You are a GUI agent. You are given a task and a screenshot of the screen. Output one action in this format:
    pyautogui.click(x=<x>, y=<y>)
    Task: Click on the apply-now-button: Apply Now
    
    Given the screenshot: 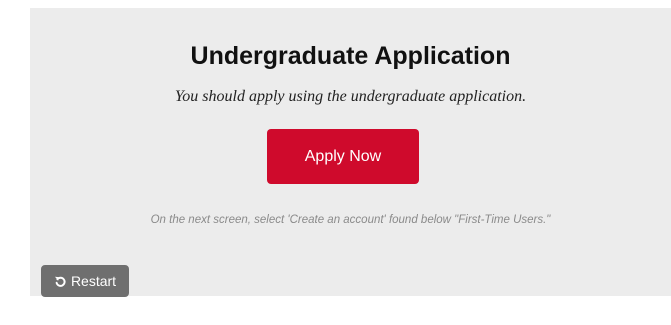 What is the action you would take?
    pyautogui.click(x=343, y=156)
    